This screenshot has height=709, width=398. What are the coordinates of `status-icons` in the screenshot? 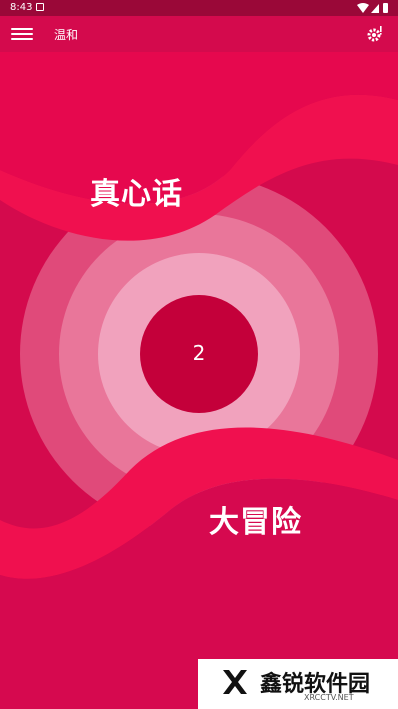 It's located at (372, 8).